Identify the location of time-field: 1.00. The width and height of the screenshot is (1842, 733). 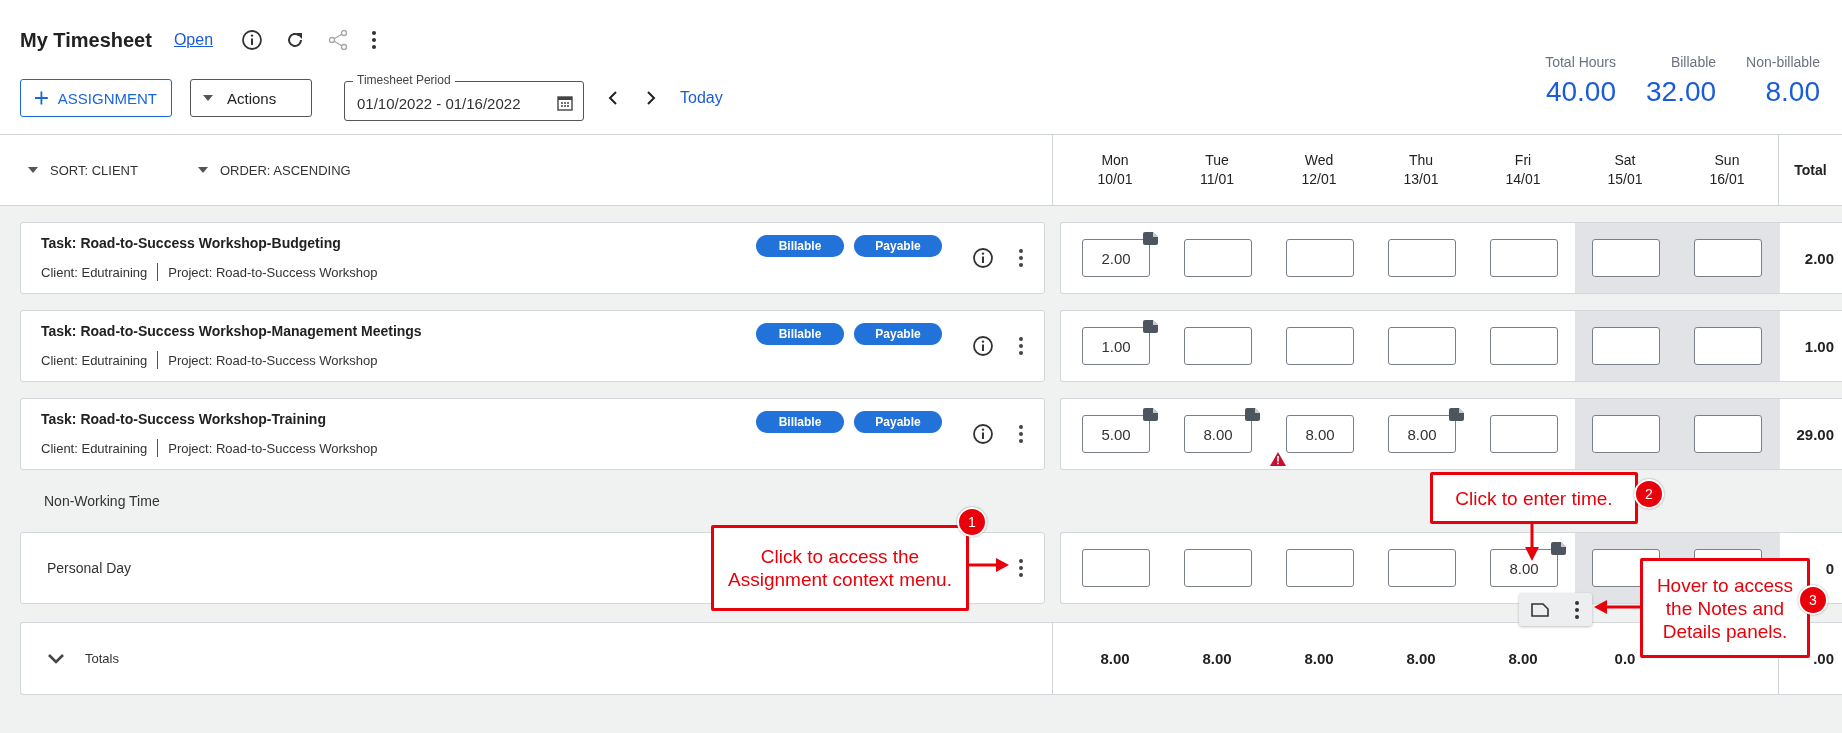
(1116, 346).